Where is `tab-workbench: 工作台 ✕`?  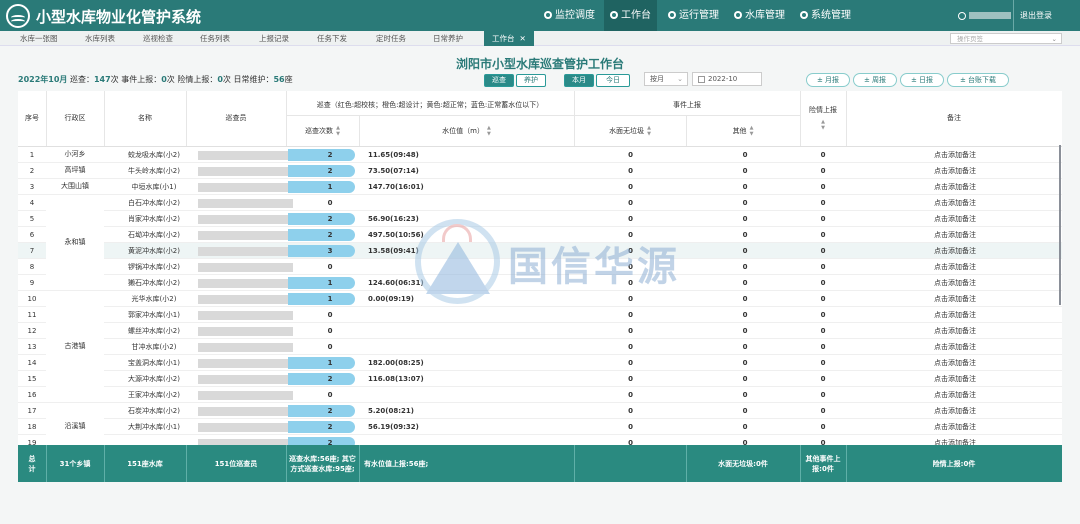
tab-workbench: 工作台 ✕ is located at coordinates (509, 38).